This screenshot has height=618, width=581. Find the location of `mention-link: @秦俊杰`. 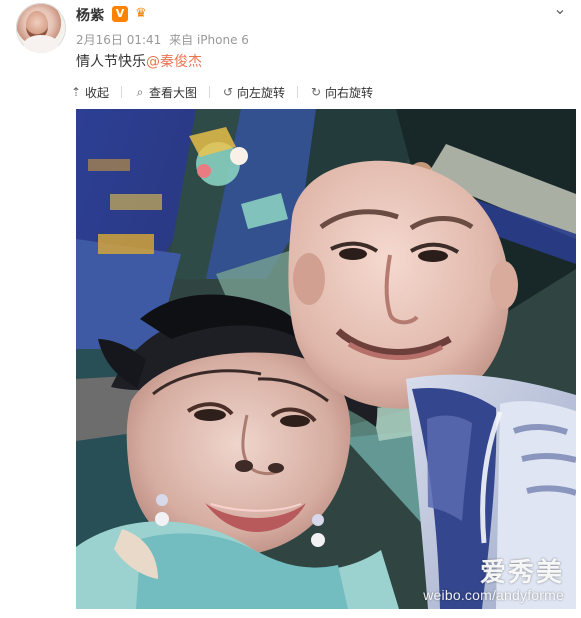

mention-link: @秦俊杰 is located at coordinates (174, 62).